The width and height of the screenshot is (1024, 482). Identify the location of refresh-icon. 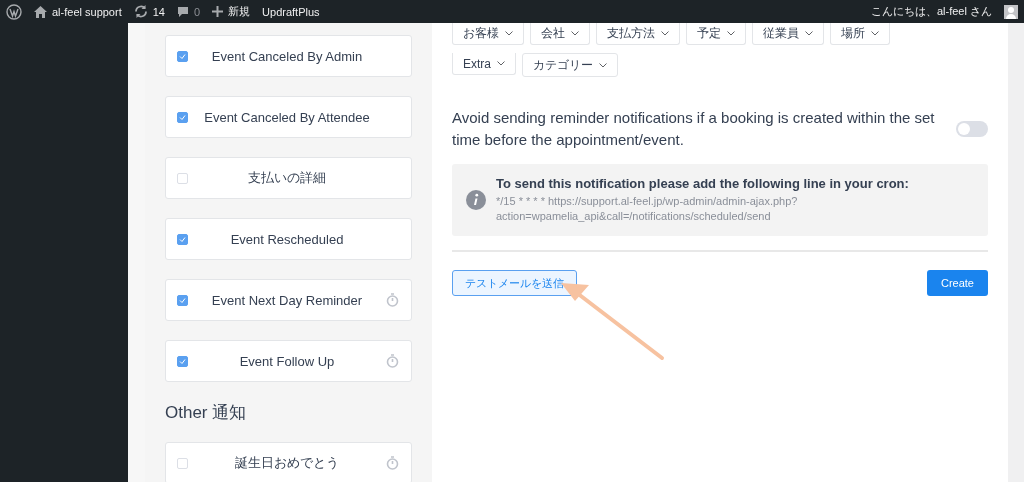
(140, 11).